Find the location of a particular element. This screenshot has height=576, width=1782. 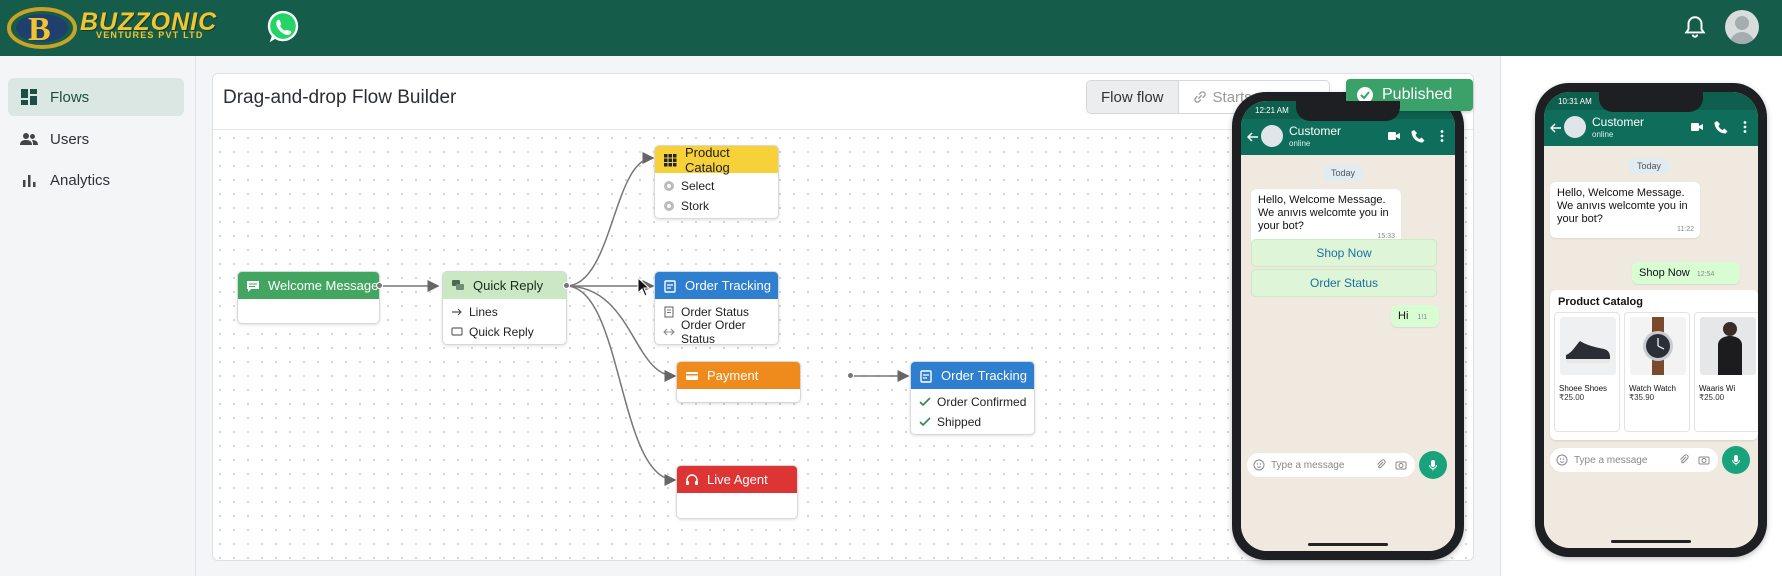

node-welcome-message: Welcome Message is located at coordinates (308, 297).